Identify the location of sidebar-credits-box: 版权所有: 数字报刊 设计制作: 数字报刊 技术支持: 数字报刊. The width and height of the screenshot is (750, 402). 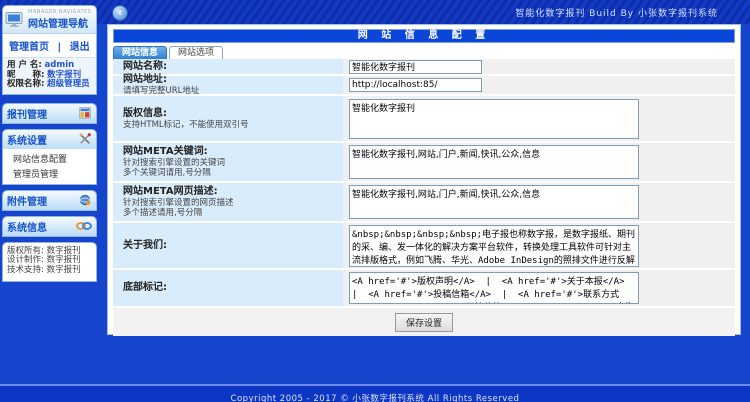
(49, 261).